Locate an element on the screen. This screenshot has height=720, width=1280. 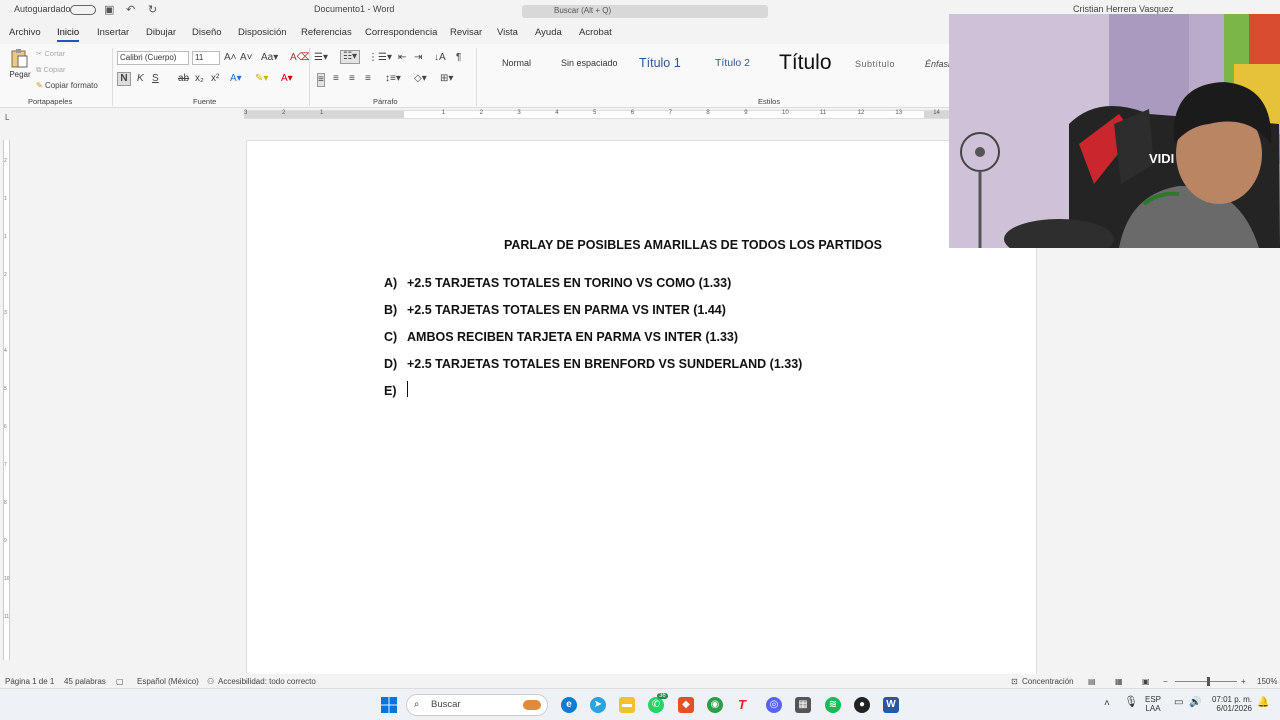
undo-icon: ↶ is located at coordinates (130, 9).